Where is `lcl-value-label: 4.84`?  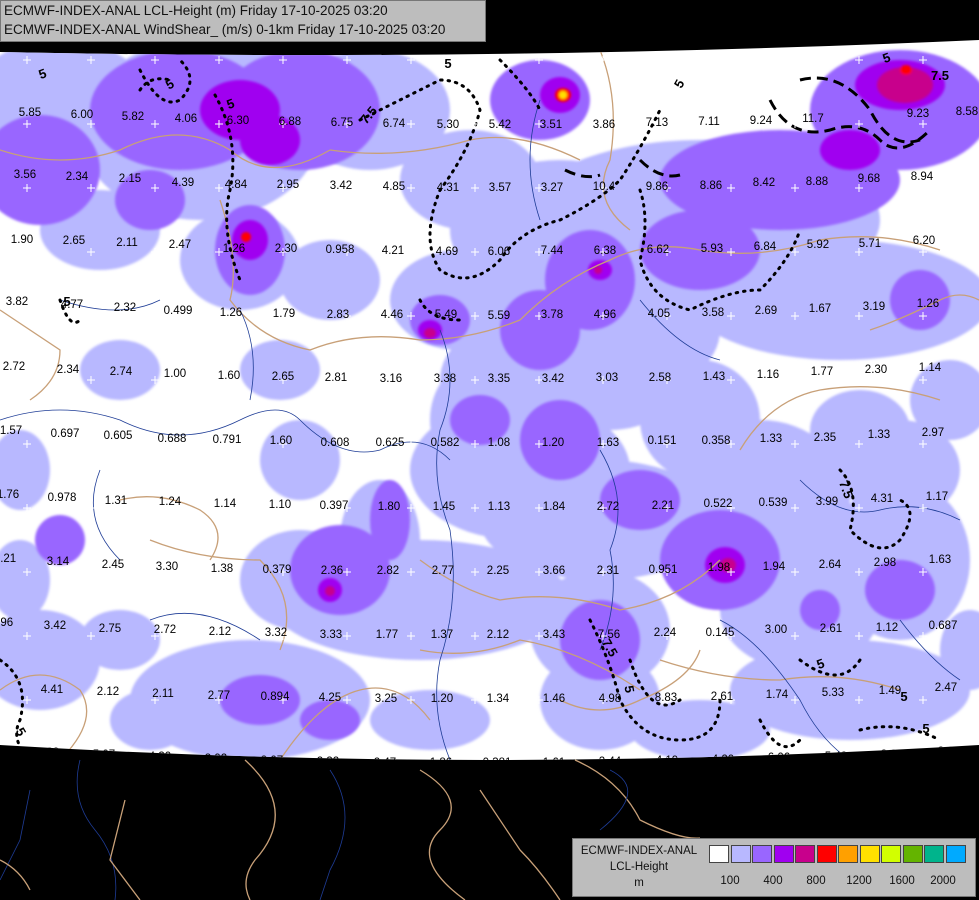 lcl-value-label: 4.84 is located at coordinates (236, 185).